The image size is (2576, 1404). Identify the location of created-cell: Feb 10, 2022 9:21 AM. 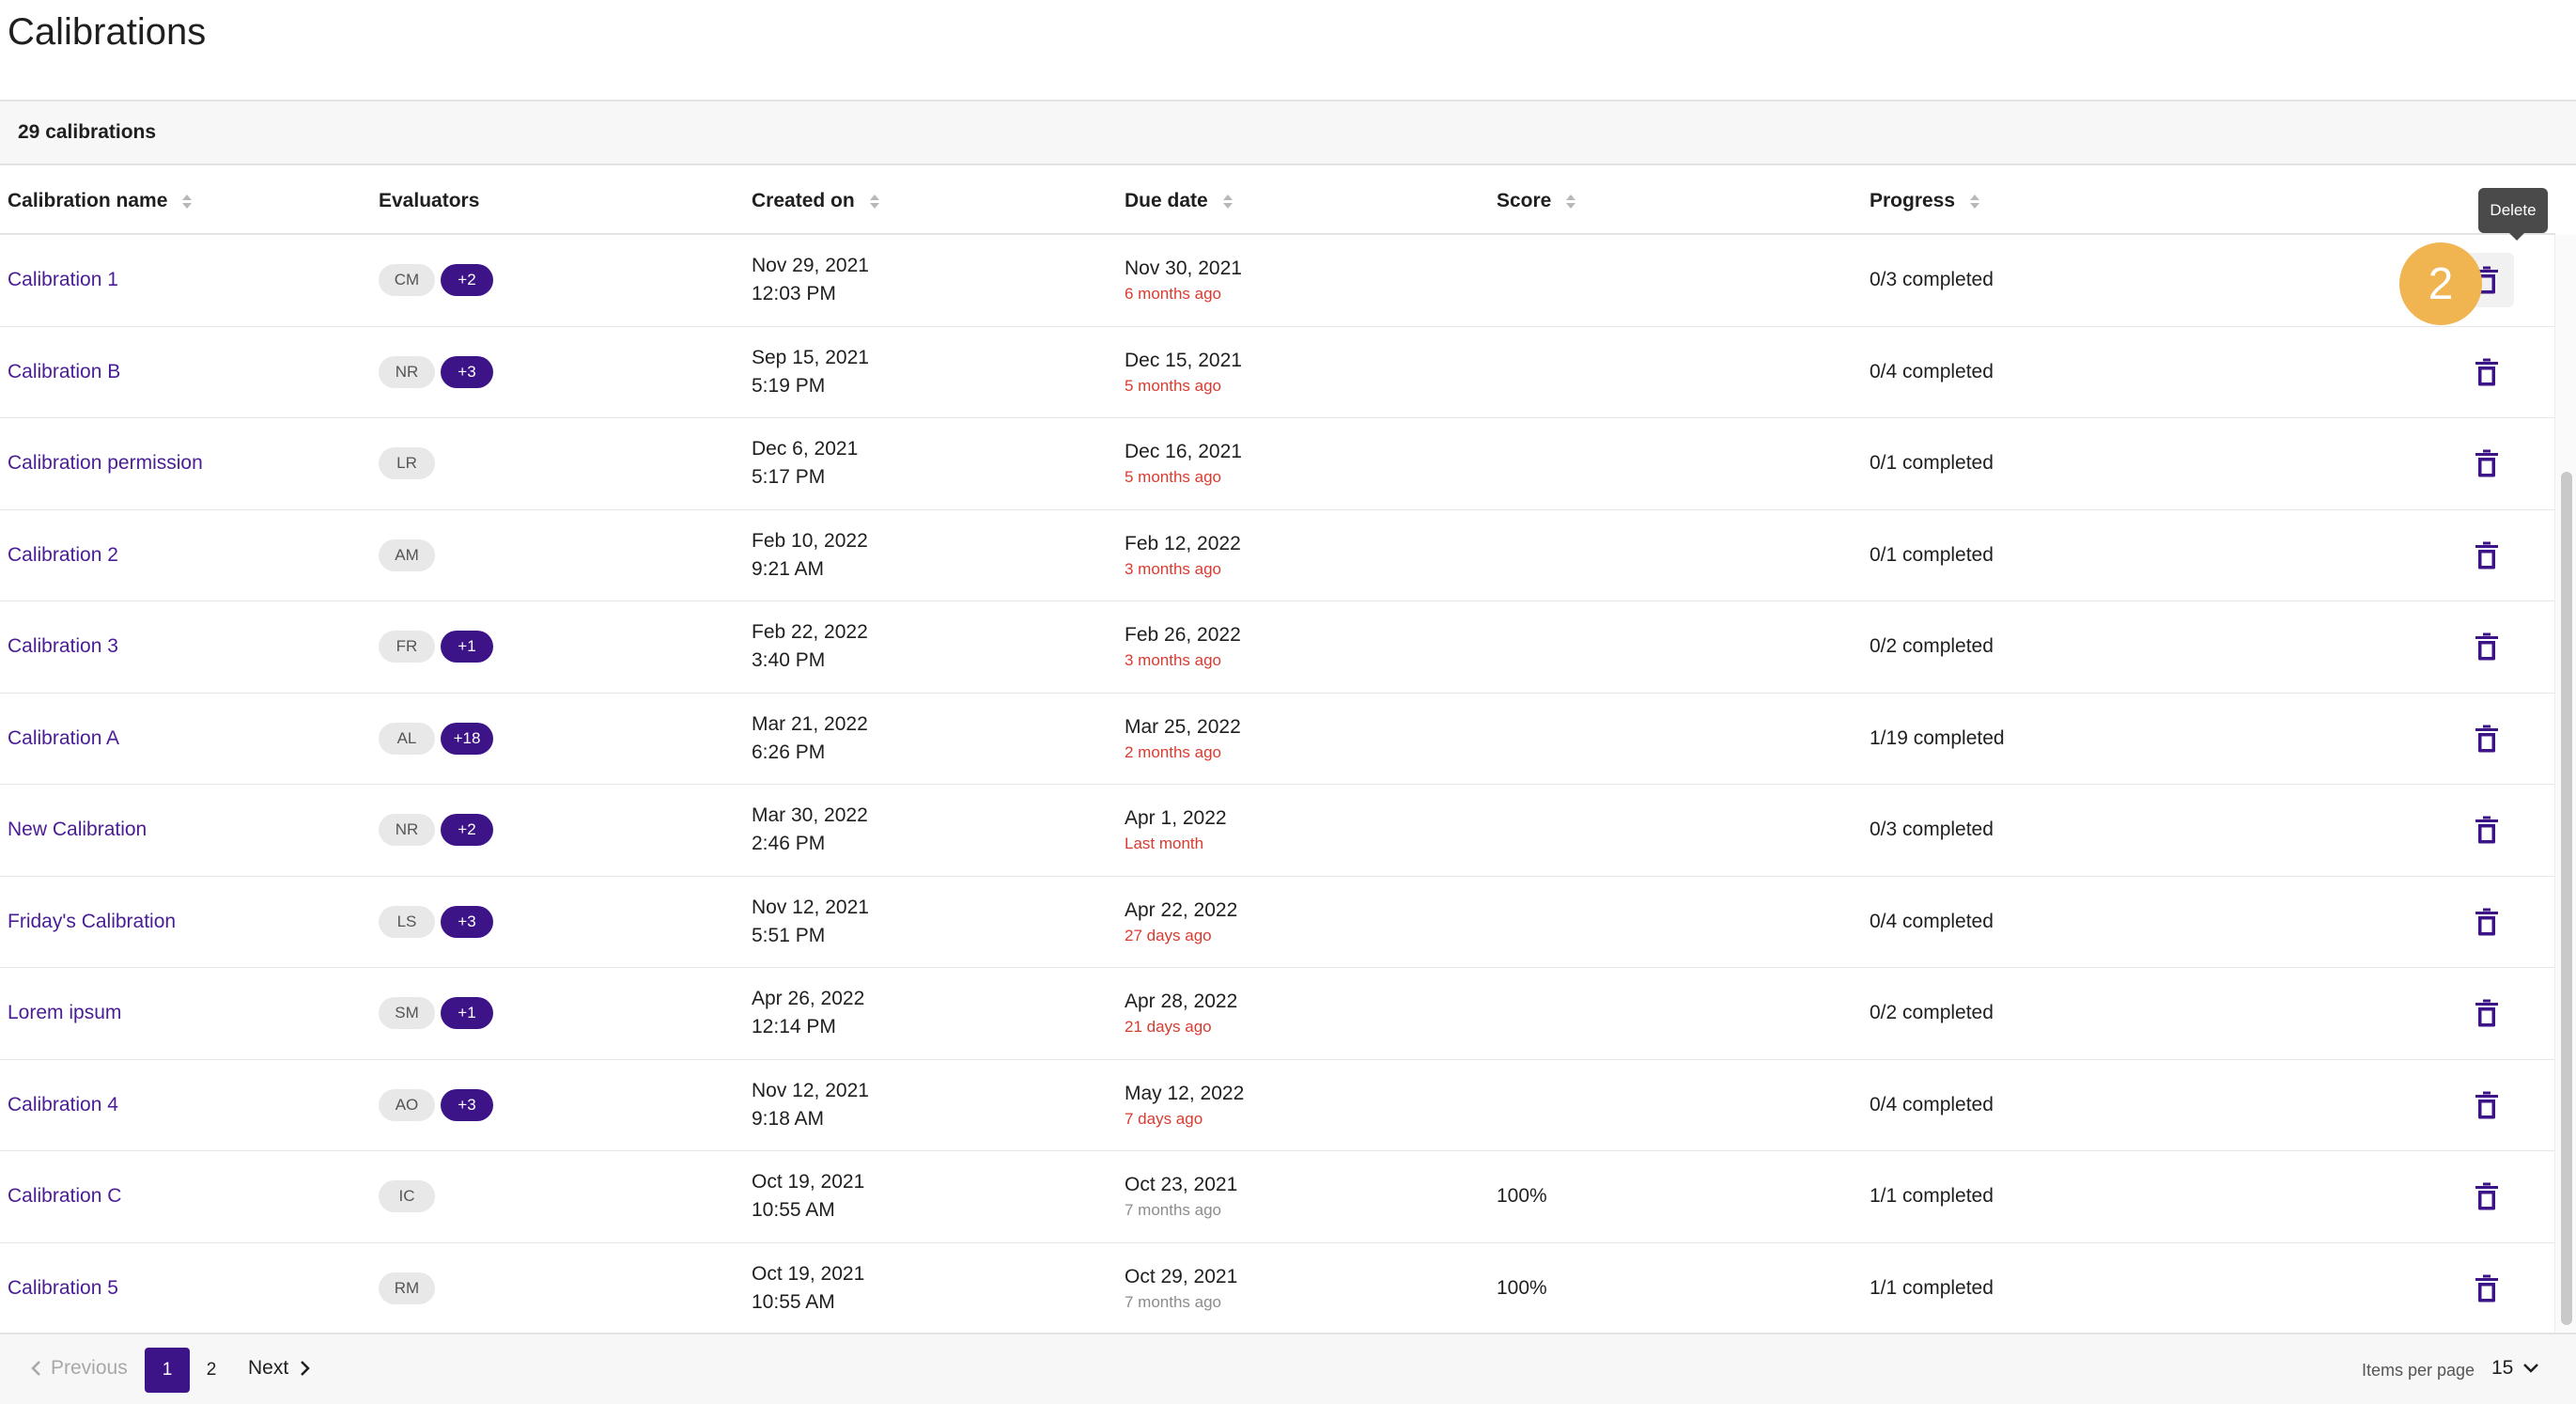
(810, 555).